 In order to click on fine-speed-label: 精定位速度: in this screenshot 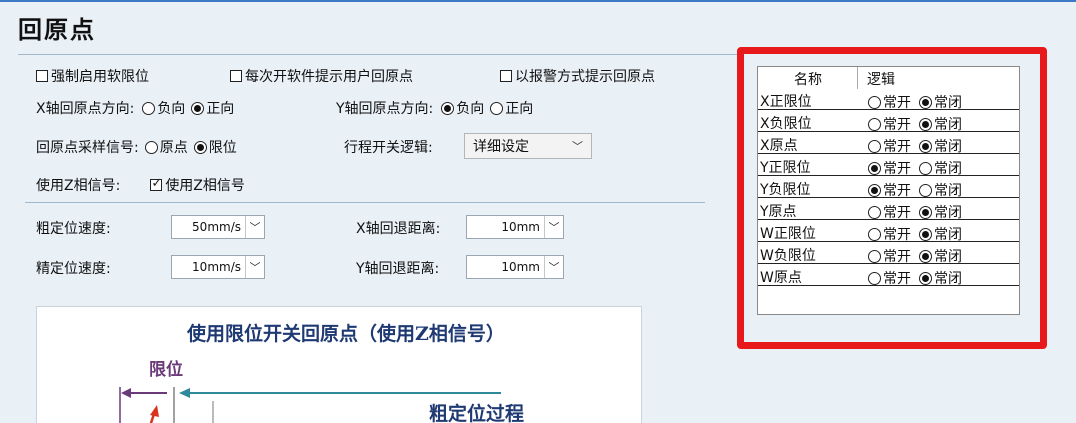, I will do `click(73, 269)`.